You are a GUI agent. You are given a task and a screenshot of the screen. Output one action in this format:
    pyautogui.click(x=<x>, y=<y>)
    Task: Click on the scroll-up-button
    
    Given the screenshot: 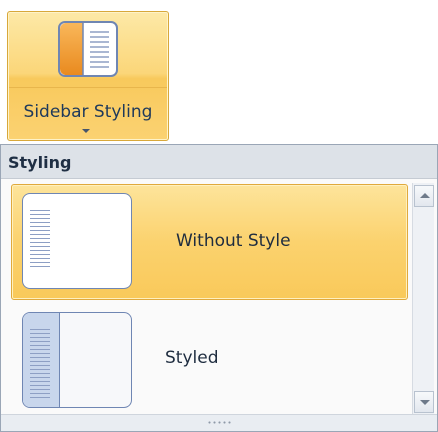 What is the action you would take?
    pyautogui.click(x=424, y=196)
    